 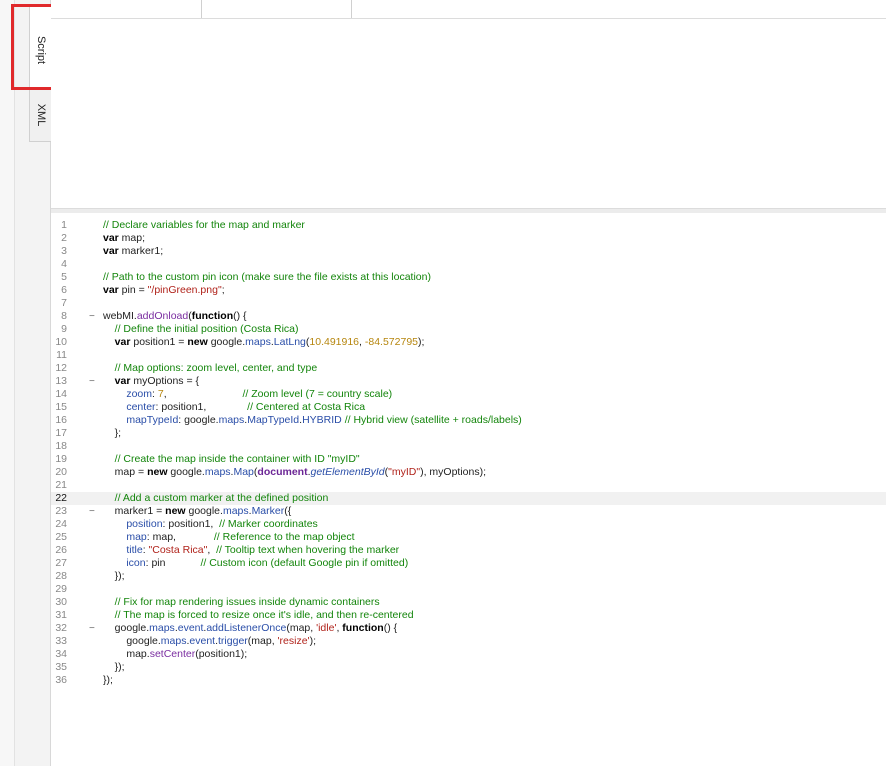 I want to click on tab-strip: Script XML, so click(x=25, y=383).